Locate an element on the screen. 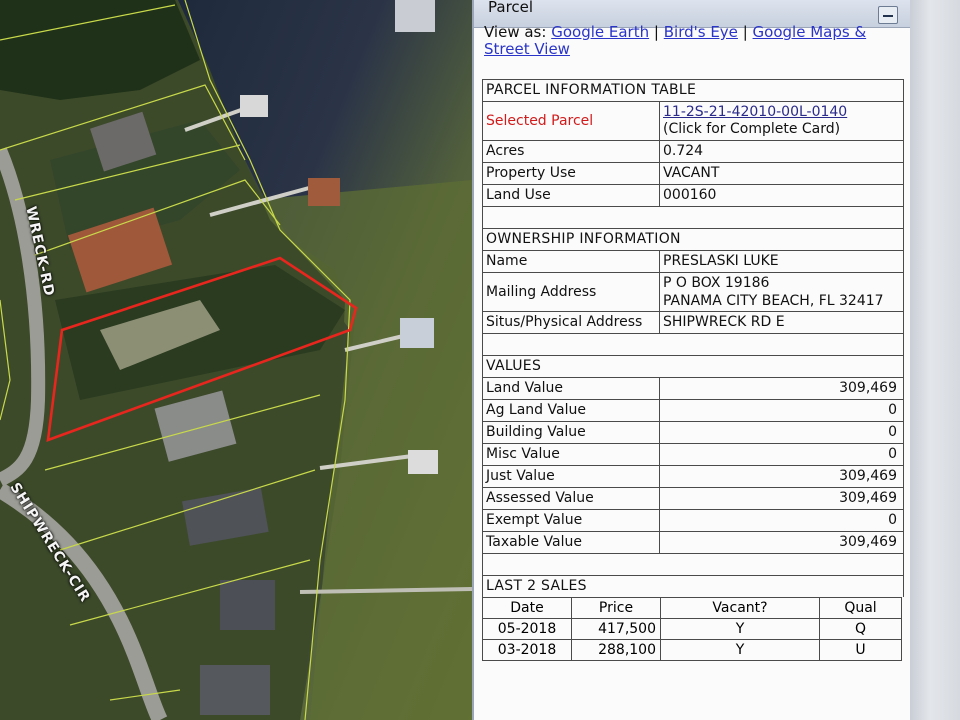 The width and height of the screenshot is (960, 720). minus-icon is located at coordinates (888, 16).